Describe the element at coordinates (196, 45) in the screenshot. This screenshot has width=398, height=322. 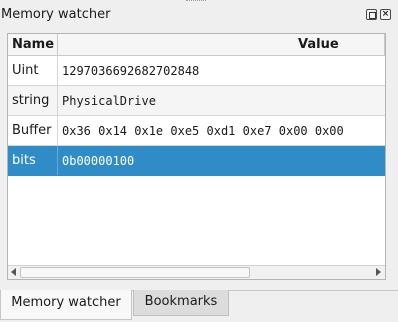
I see `table-header: Name Value` at that location.